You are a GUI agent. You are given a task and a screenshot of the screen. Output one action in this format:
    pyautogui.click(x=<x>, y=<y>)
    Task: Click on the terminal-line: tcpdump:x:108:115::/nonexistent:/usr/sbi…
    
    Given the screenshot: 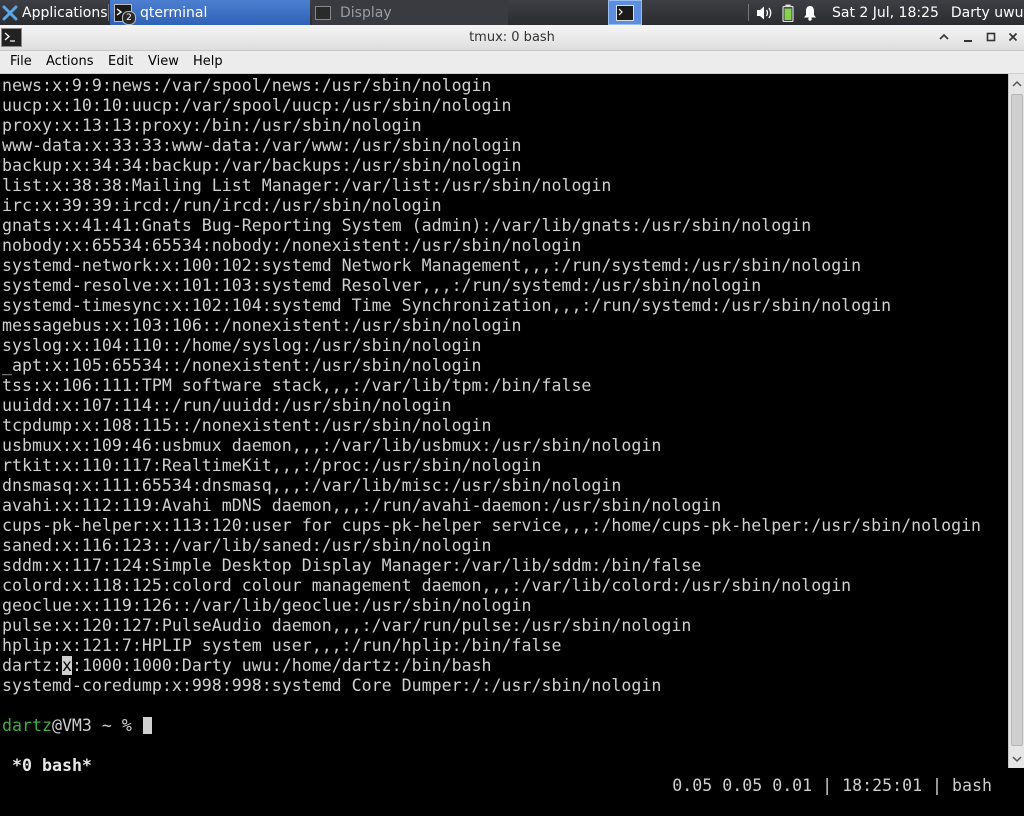 What is the action you would take?
    pyautogui.click(x=247, y=425)
    